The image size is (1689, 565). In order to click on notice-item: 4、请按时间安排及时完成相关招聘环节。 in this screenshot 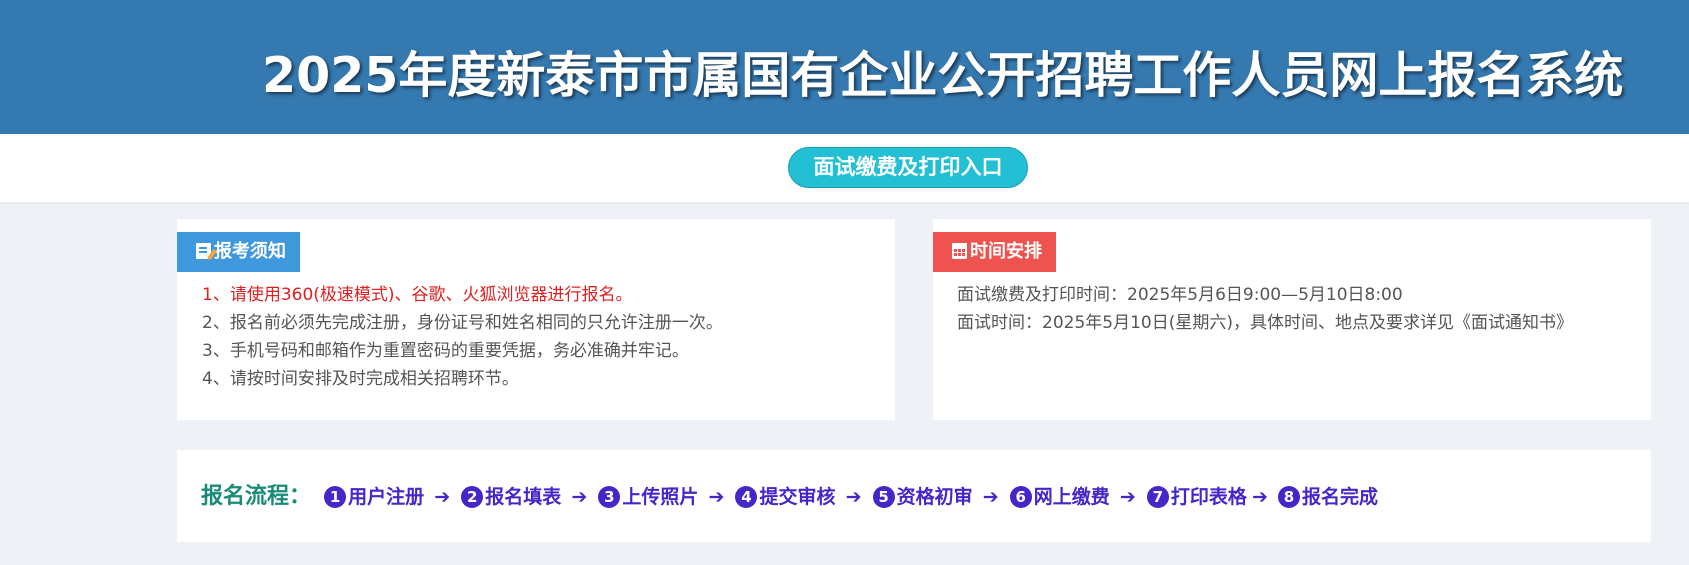, I will do `click(360, 379)`.